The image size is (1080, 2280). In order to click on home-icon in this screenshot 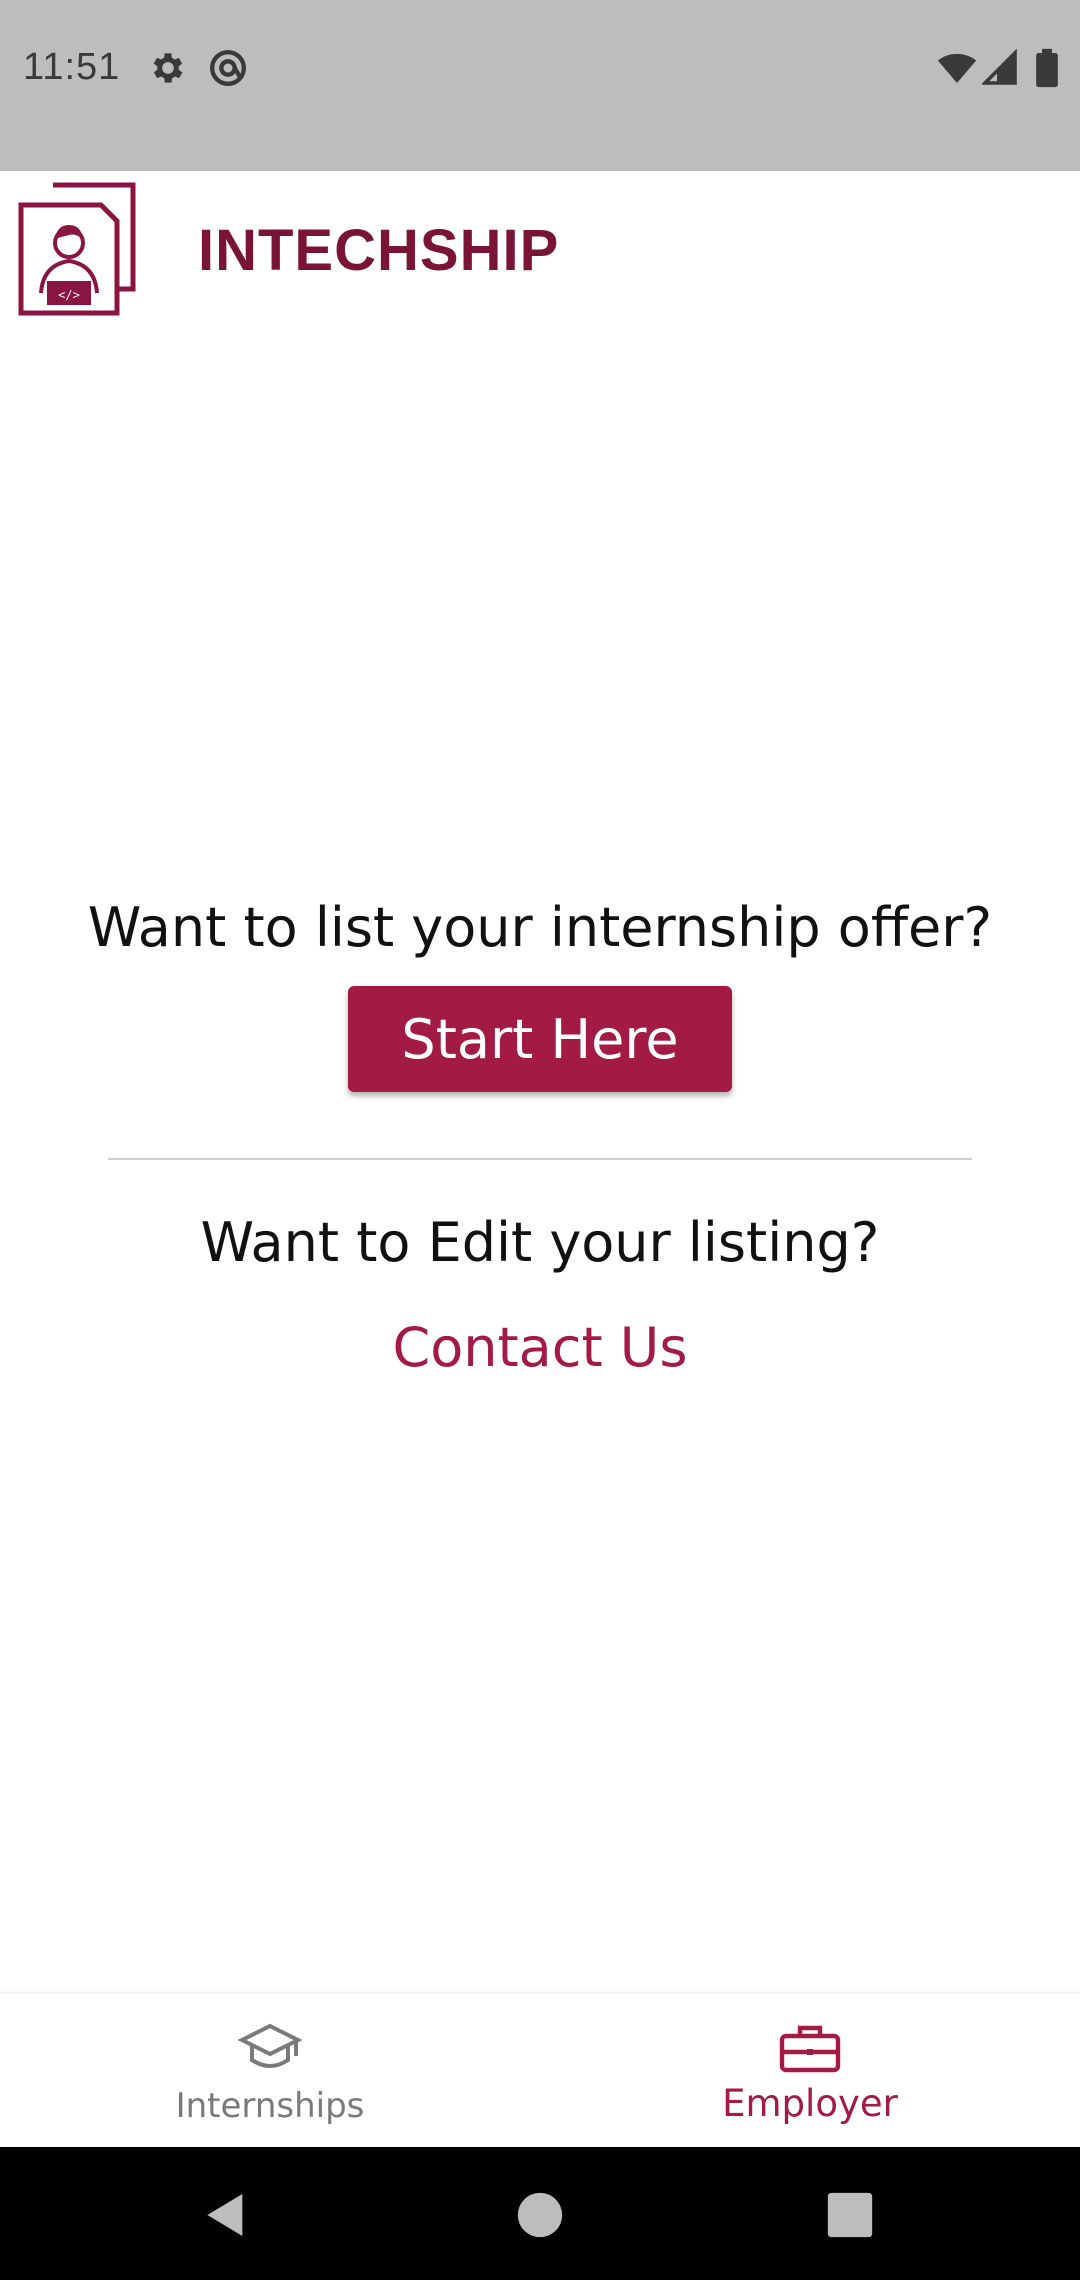, I will do `click(540, 2215)`.